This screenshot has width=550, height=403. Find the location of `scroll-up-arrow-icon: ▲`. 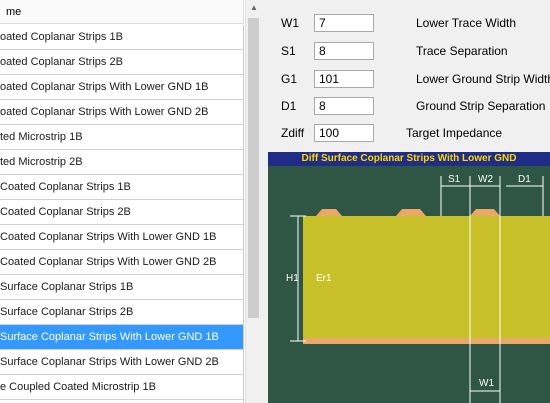

scroll-up-arrow-icon: ▲ is located at coordinates (254, 8).